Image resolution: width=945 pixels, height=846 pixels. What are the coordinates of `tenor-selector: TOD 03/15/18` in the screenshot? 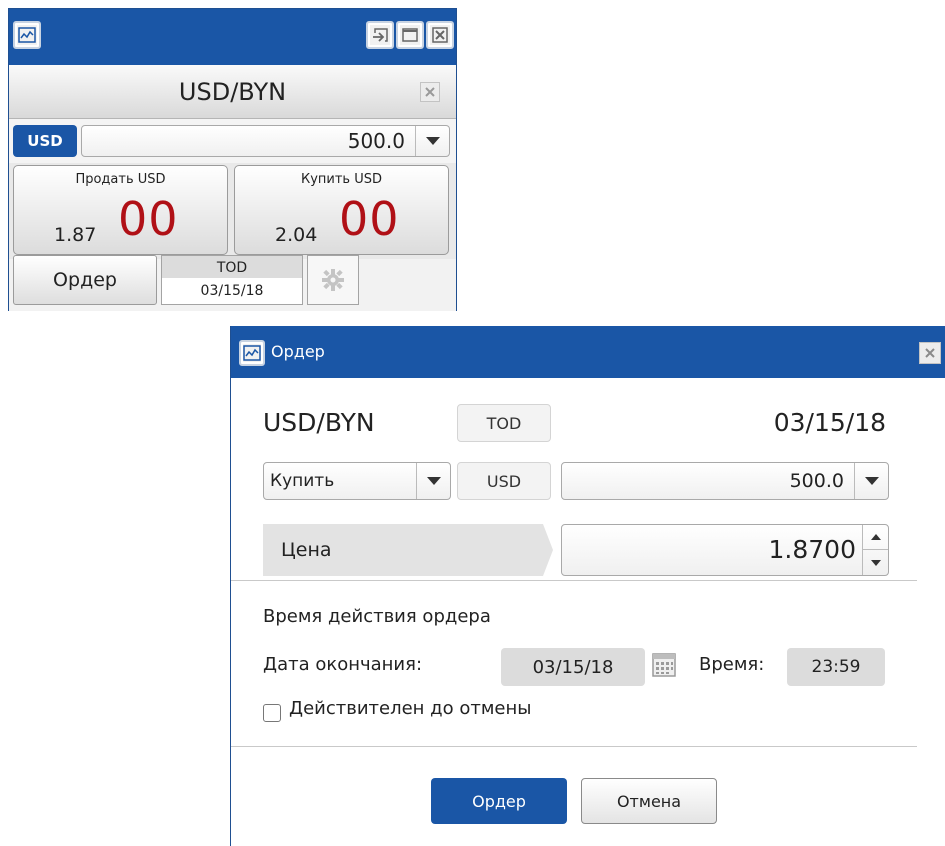 It's located at (232, 280).